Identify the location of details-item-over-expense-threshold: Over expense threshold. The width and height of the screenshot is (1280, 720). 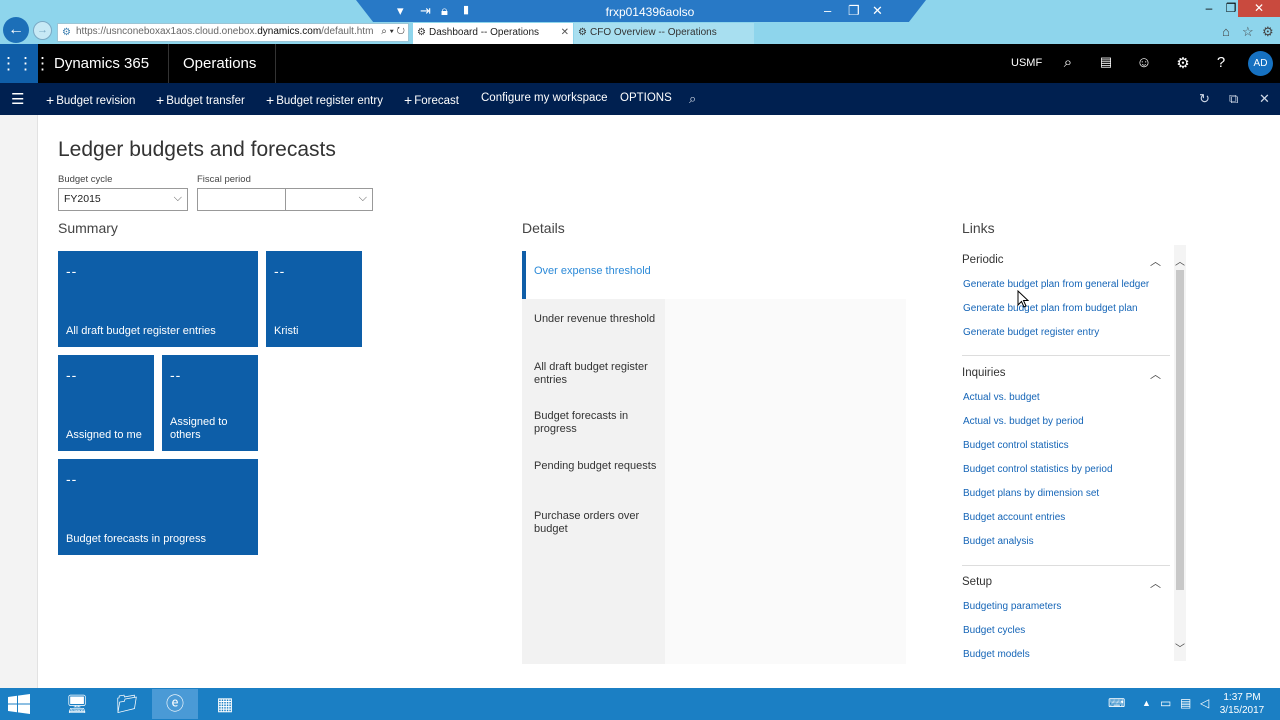
(598, 271).